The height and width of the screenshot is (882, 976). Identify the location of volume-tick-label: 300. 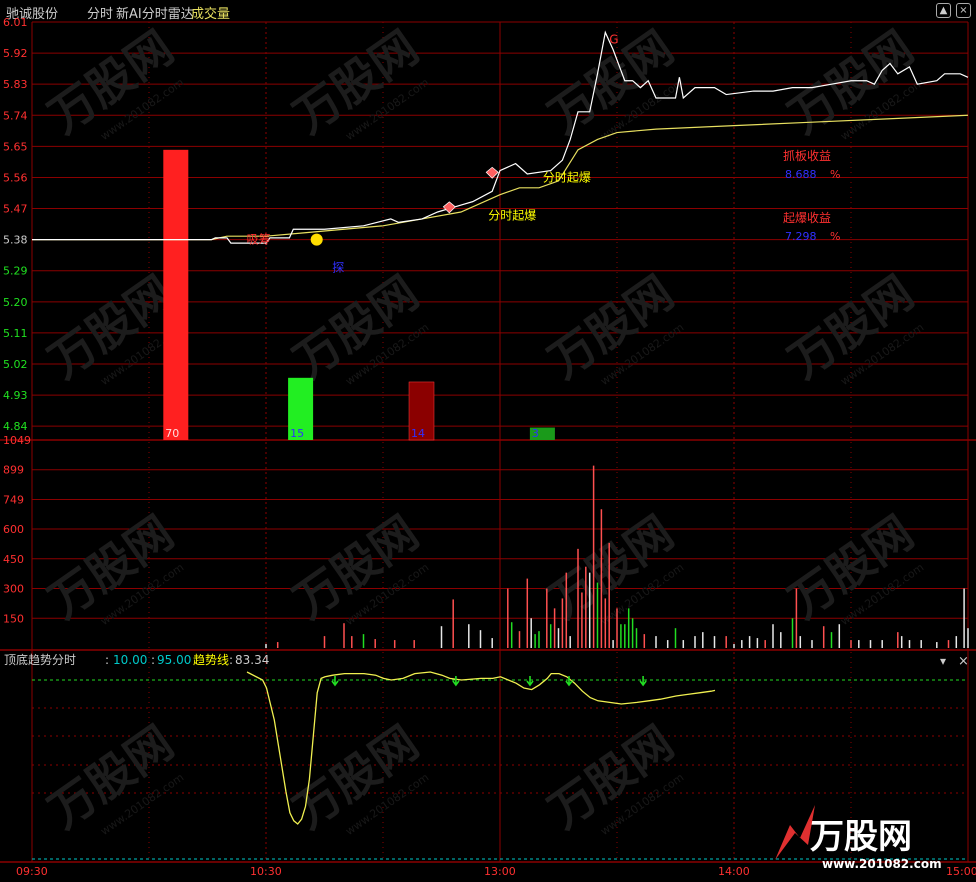
(13, 589).